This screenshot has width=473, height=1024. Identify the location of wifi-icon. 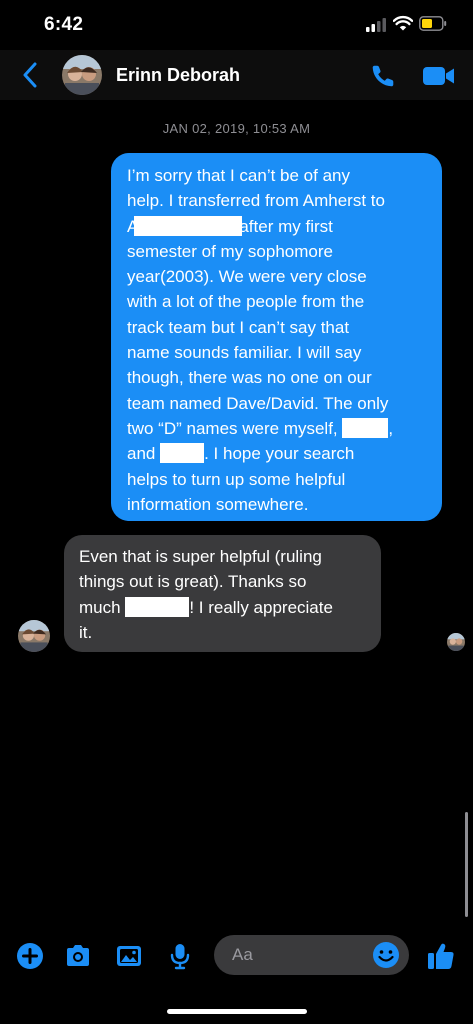
(403, 23).